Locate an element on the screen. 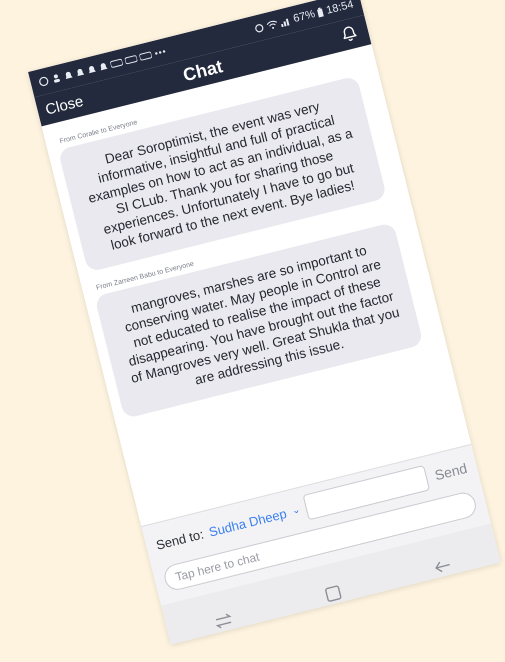  back-arrow-icon is located at coordinates (443, 567).